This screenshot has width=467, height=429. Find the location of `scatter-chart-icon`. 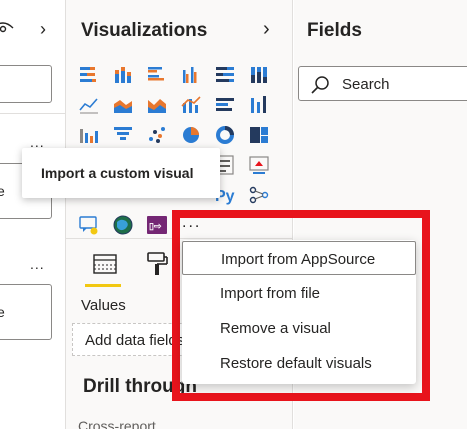

scatter-chart-icon is located at coordinates (157, 135).